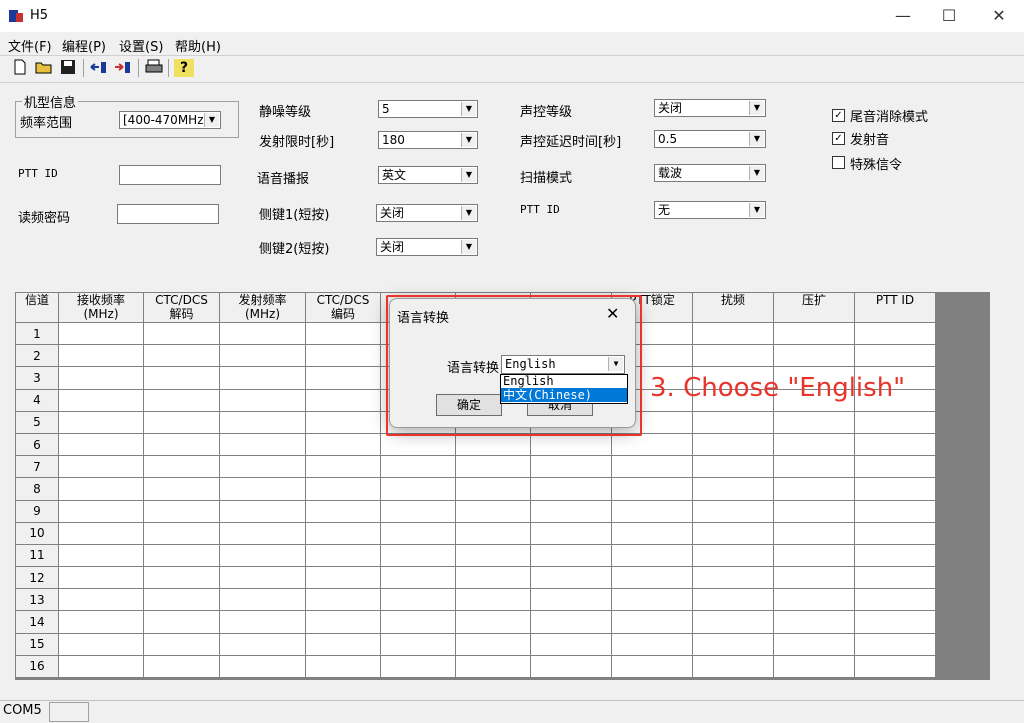  Describe the element at coordinates (710, 173) in the screenshot. I see `scan-mode-select: 载波 ▼` at that location.